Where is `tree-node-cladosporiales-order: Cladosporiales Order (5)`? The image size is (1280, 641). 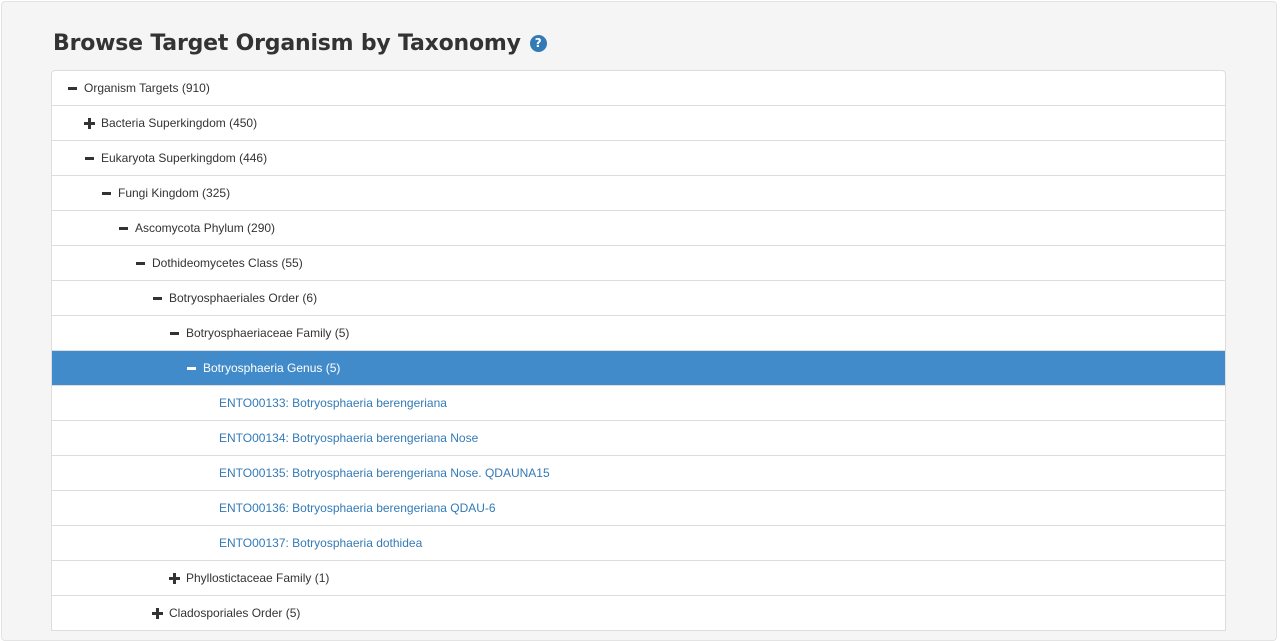 tree-node-cladosporiales-order: Cladosporiales Order (5) is located at coordinates (638, 612).